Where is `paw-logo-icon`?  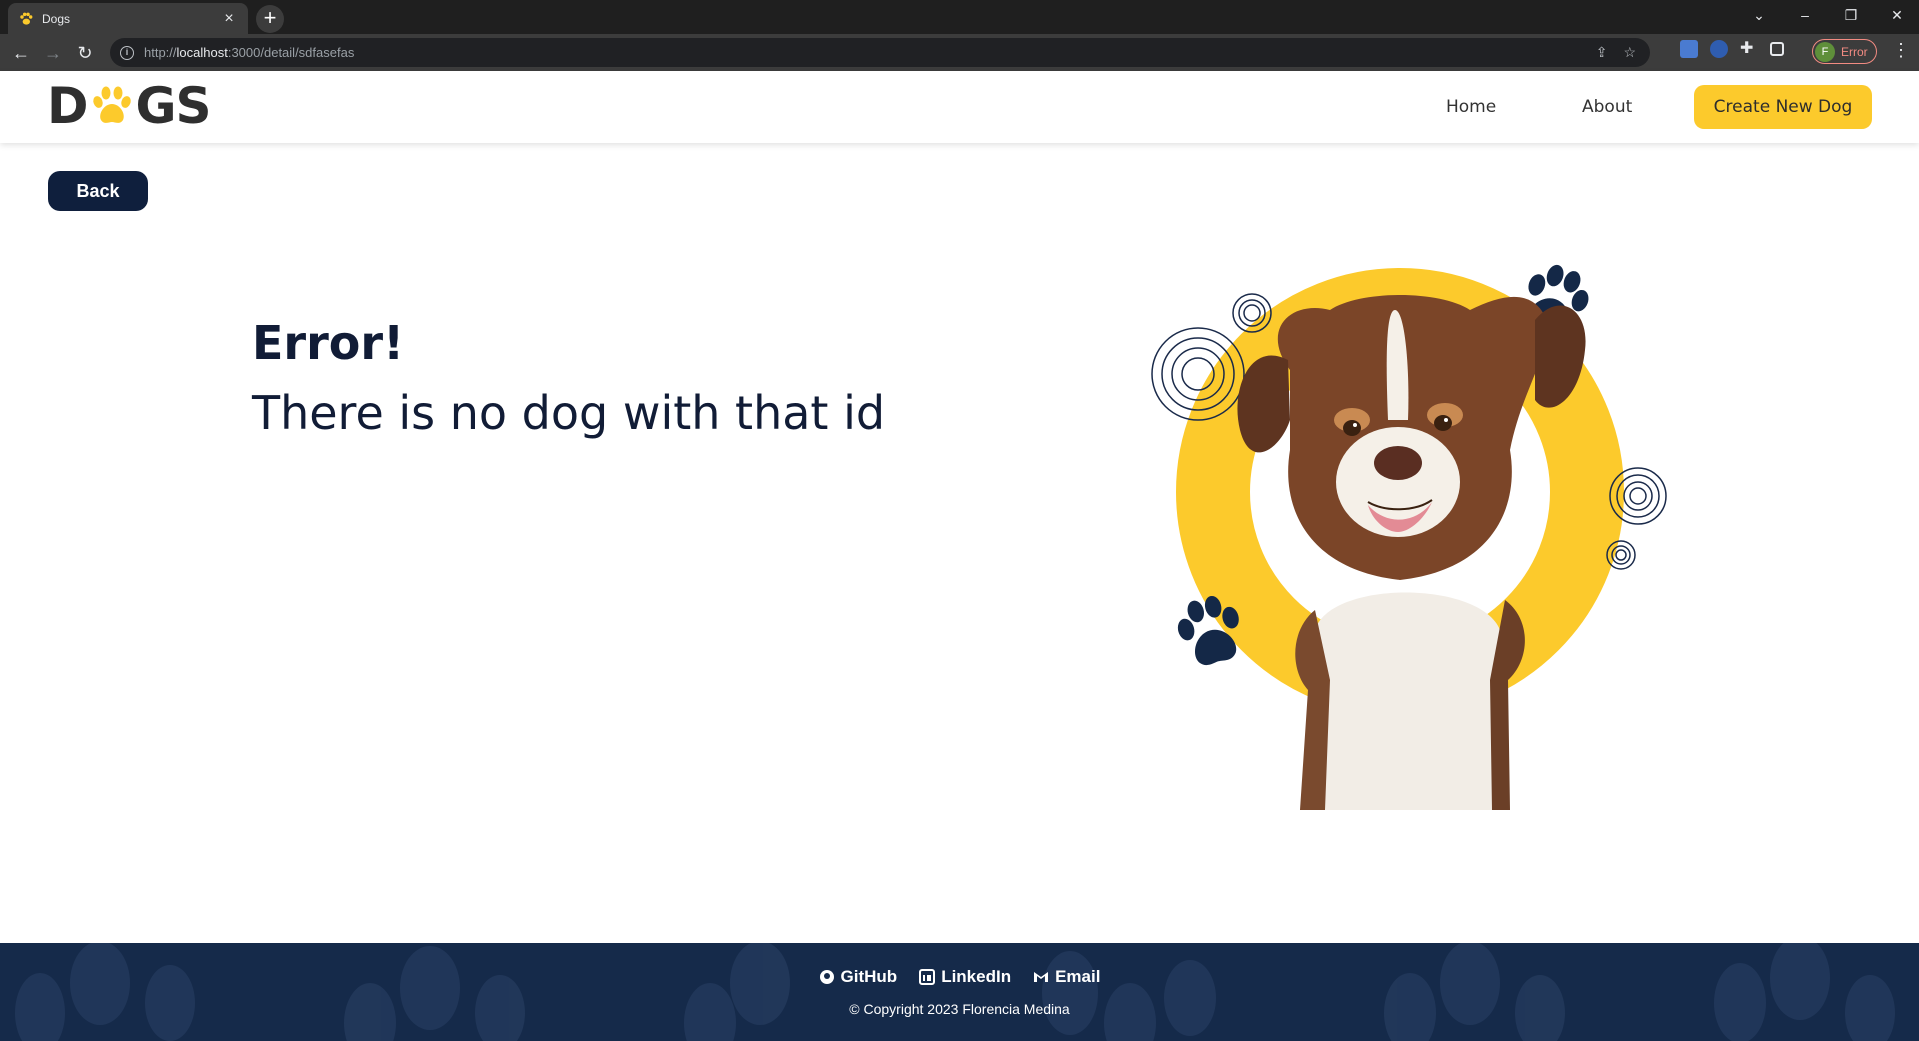 paw-logo-icon is located at coordinates (111, 104).